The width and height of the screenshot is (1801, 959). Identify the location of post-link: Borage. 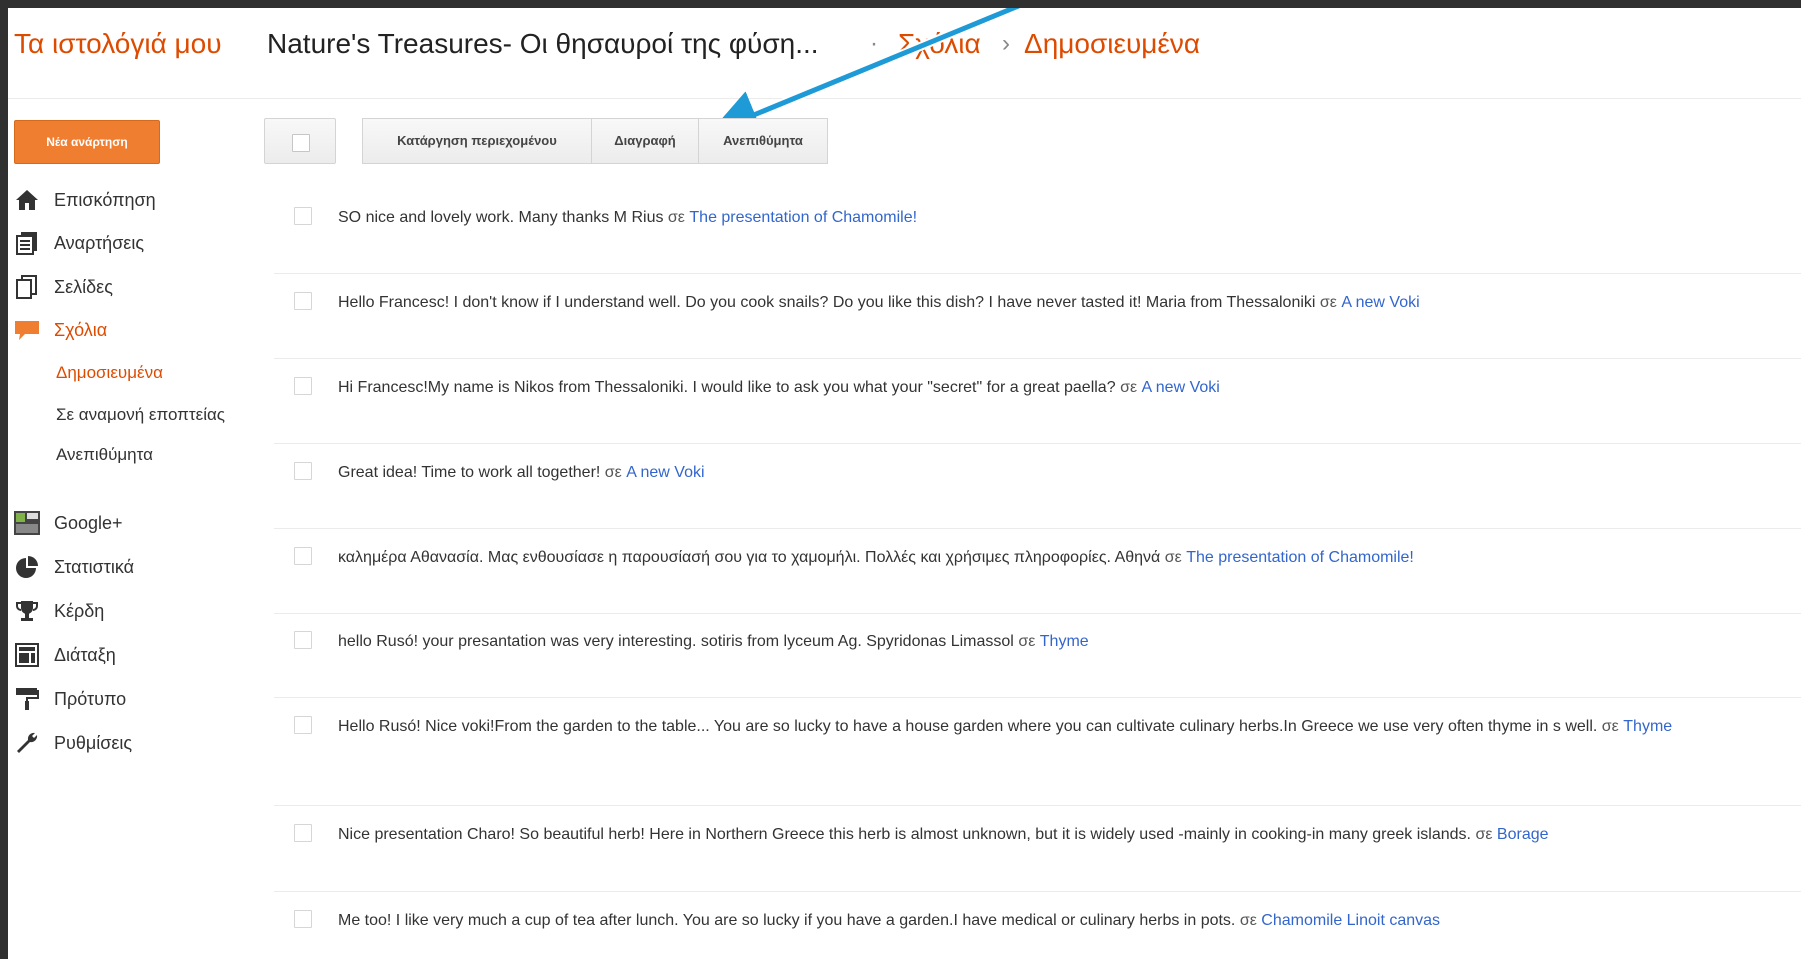
(1523, 834).